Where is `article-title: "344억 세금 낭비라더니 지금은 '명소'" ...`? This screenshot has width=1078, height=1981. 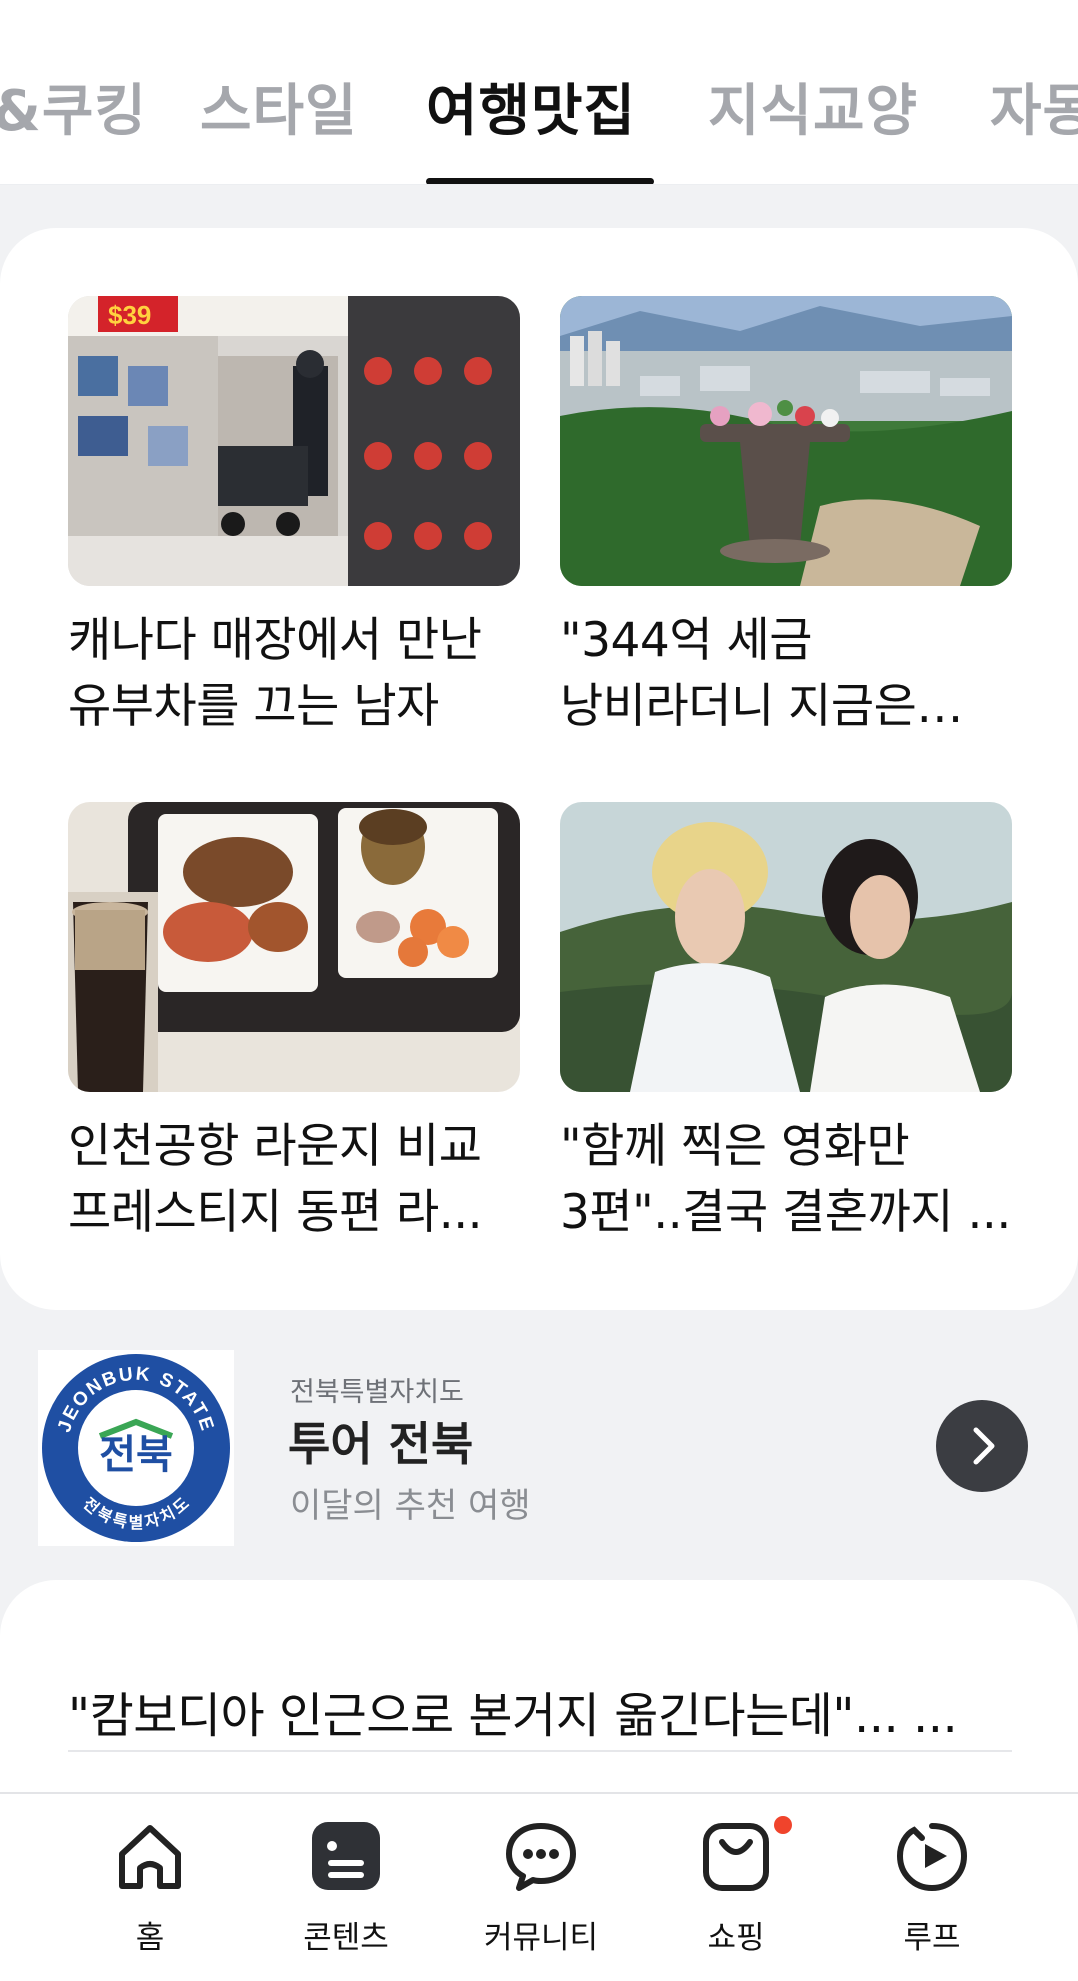 article-title: "344억 세금 낭비라더니 지금은 '명소'" ... is located at coordinates (786, 674).